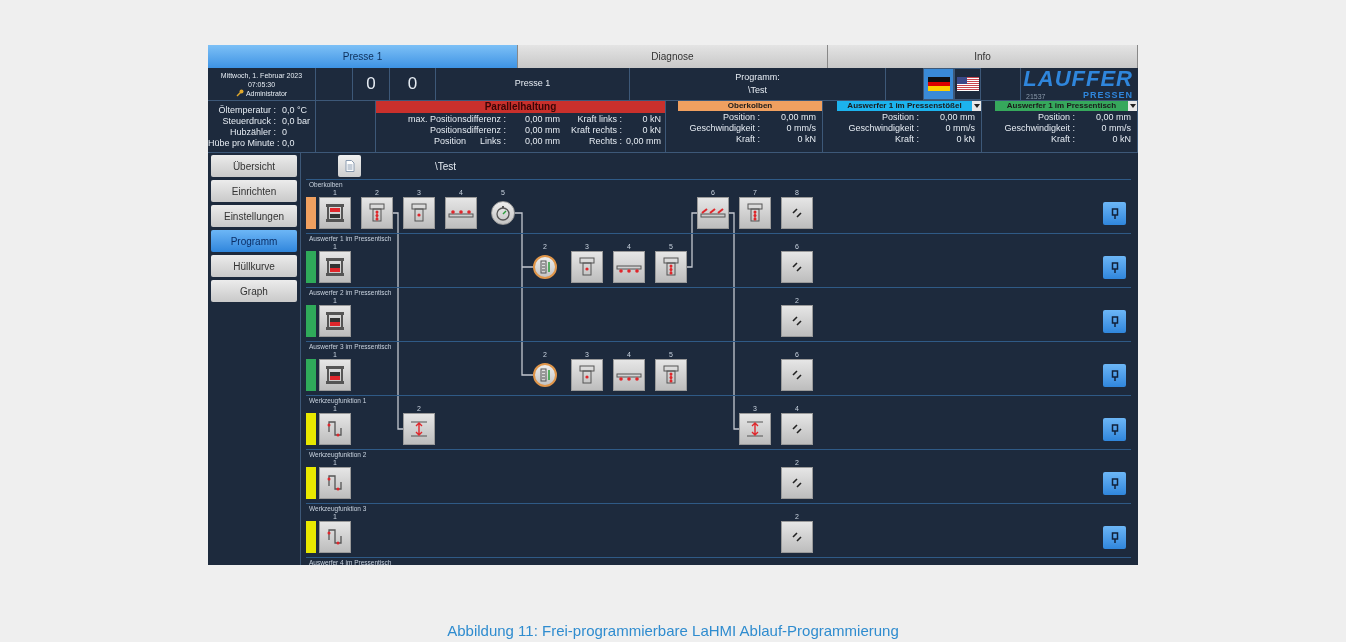  I want to click on tab: Diagnose, so click(673, 56).